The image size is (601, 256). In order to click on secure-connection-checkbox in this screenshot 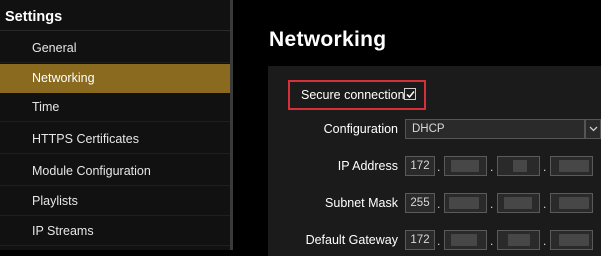, I will do `click(410, 94)`.